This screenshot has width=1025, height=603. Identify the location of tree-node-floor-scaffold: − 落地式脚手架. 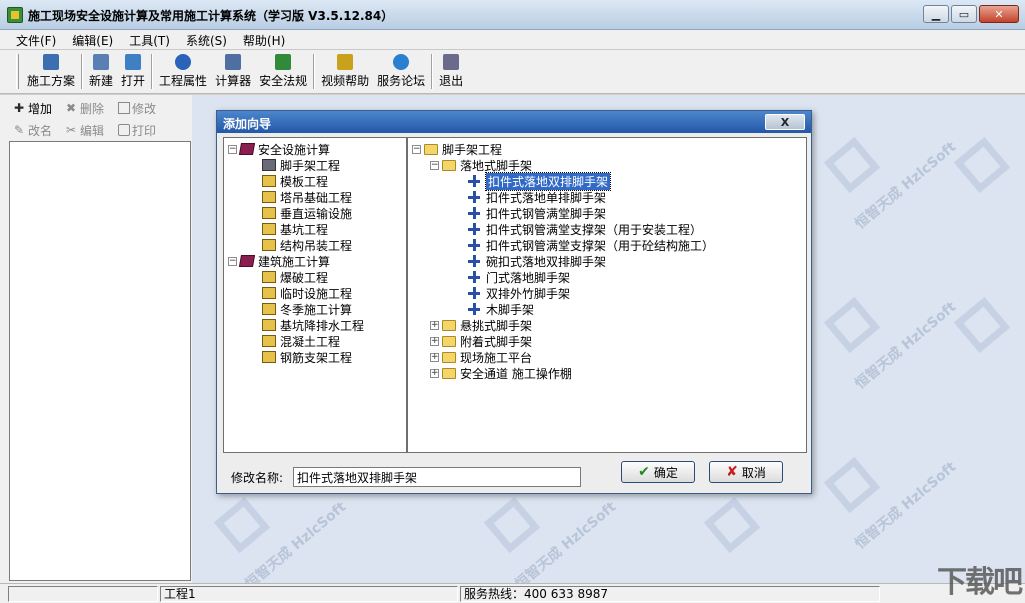
(481, 165).